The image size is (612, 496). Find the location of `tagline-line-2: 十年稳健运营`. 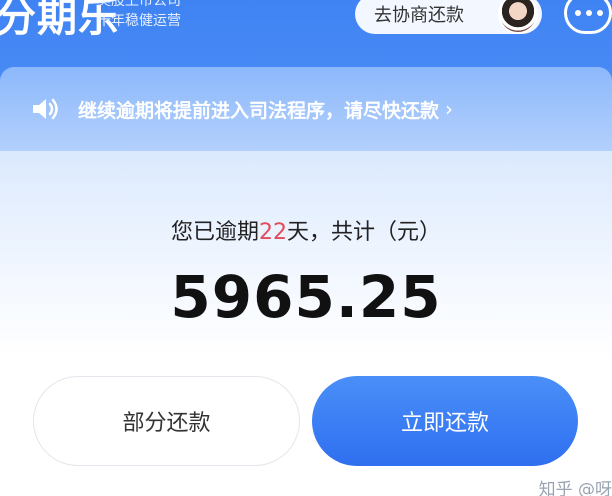

tagline-line-2: 十年稳健运营 is located at coordinates (139, 21).